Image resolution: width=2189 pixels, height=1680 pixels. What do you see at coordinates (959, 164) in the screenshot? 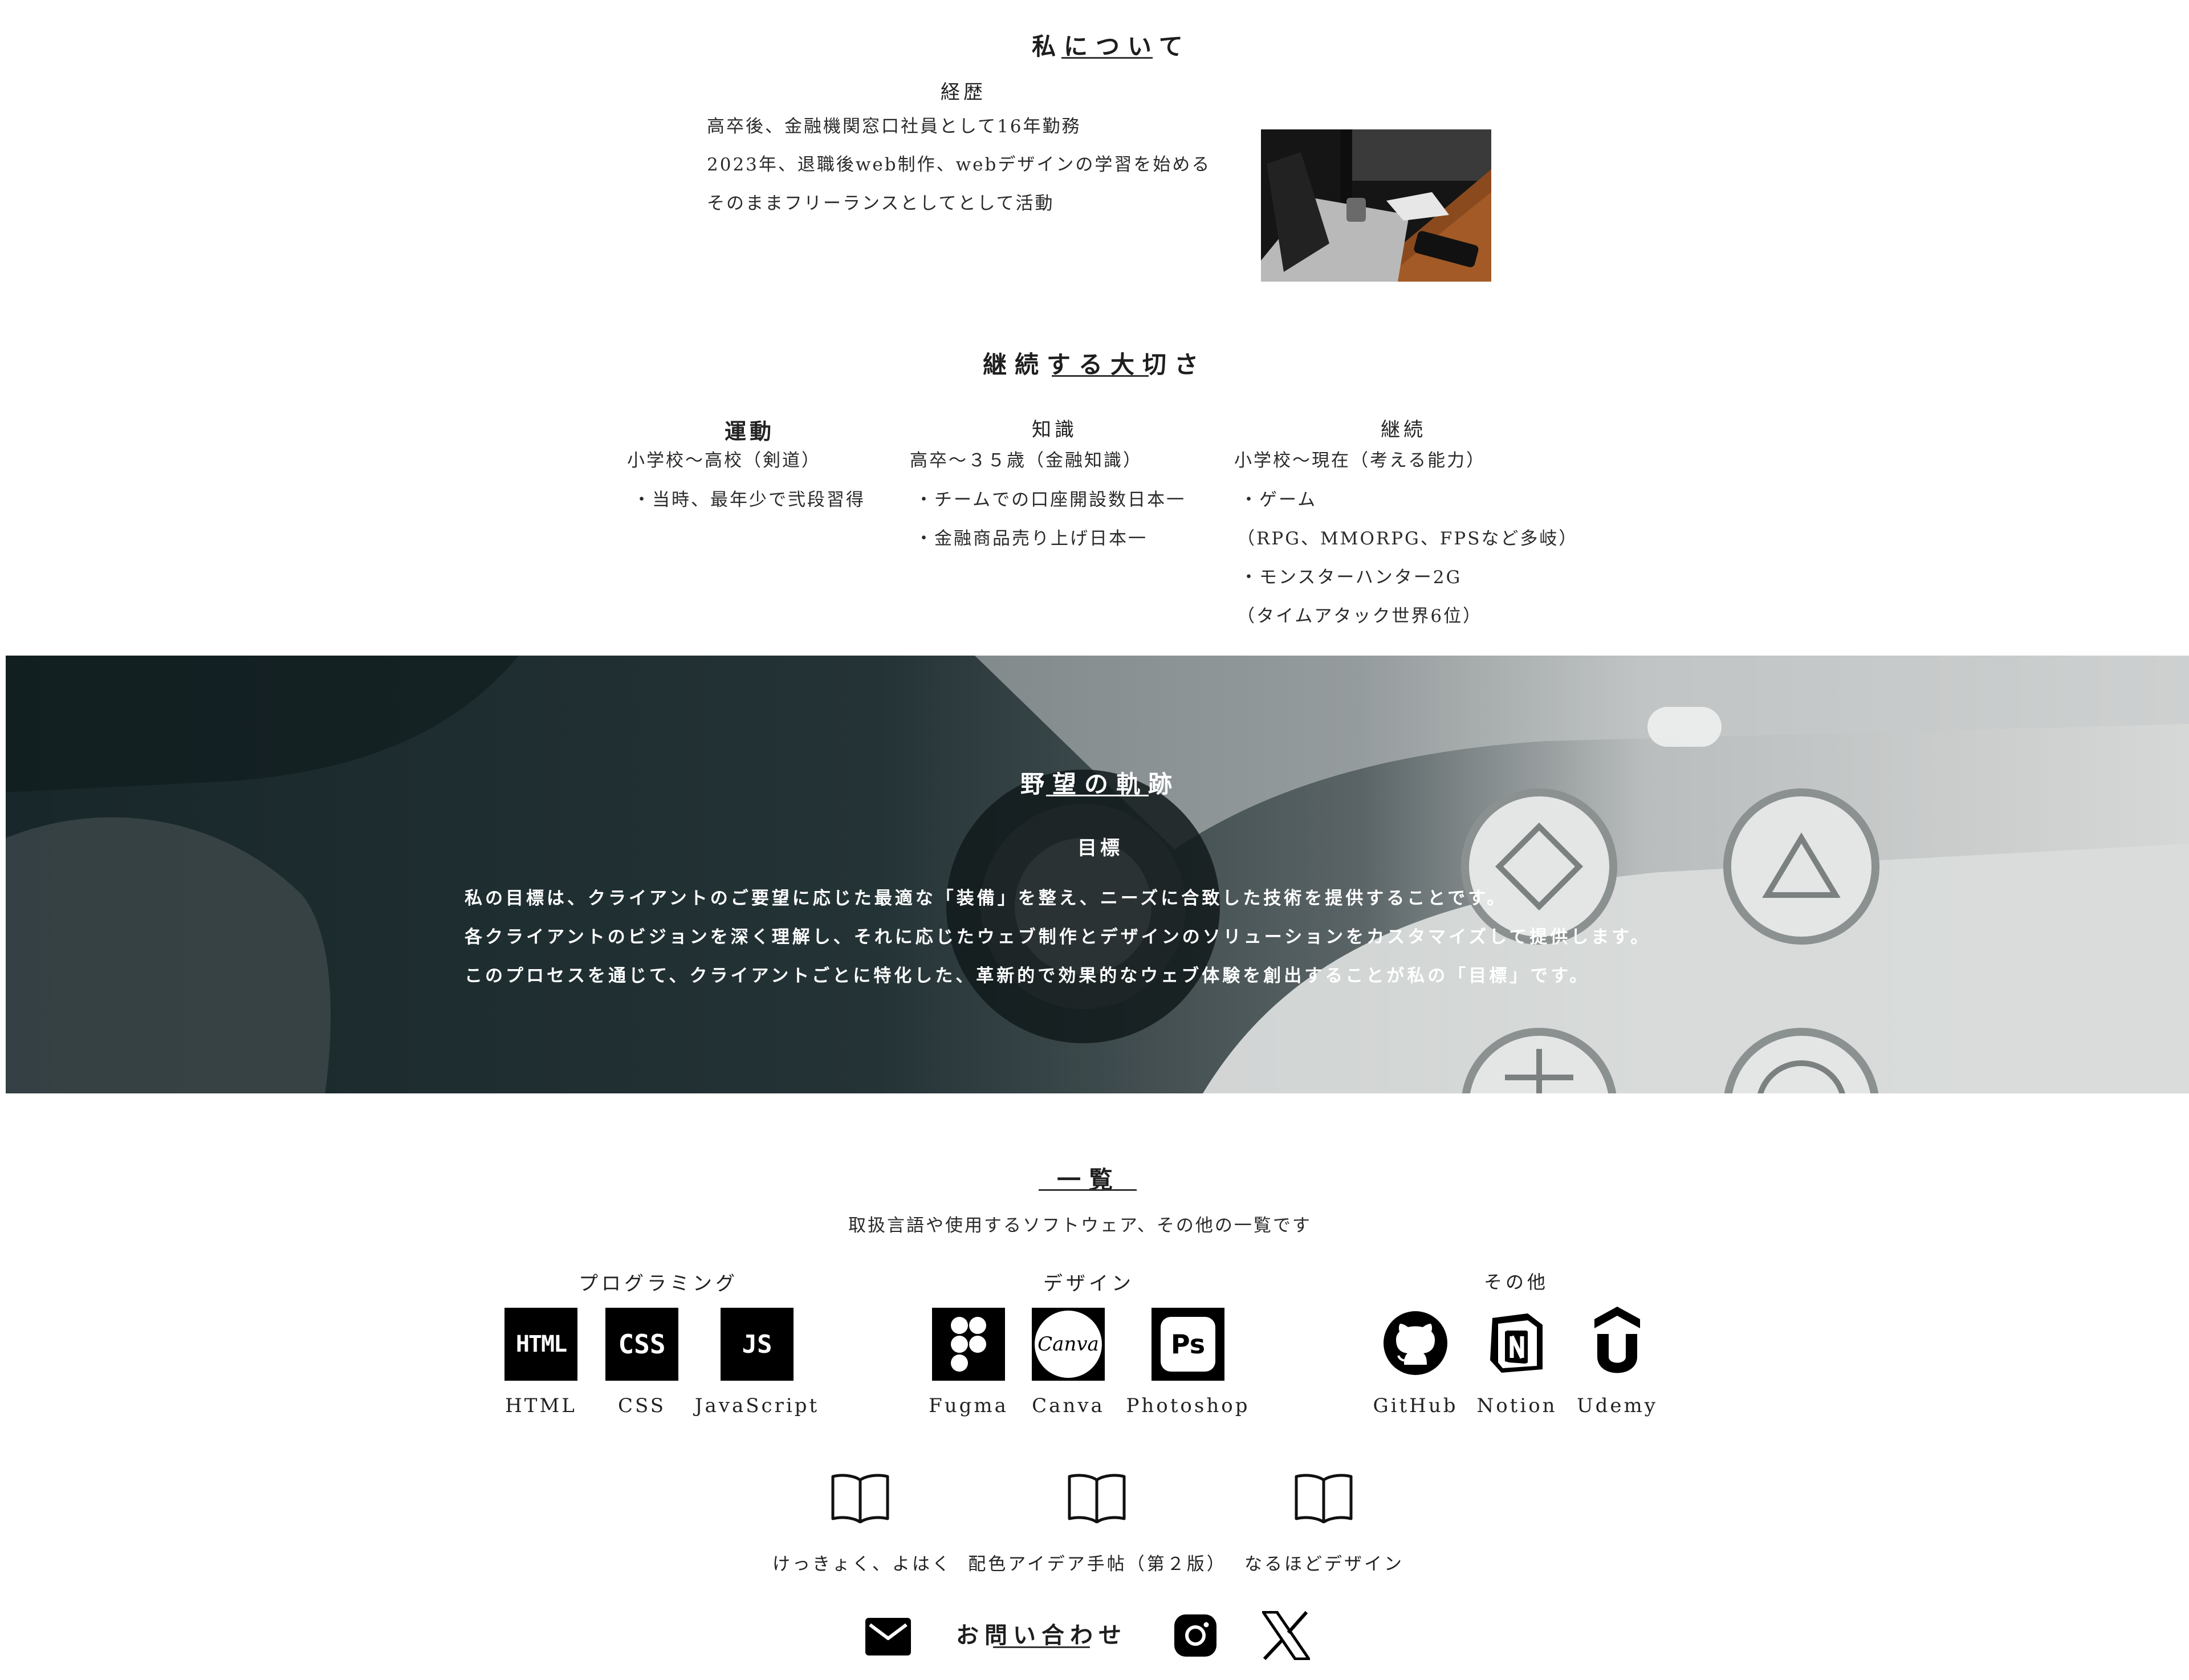
I see `career-line: 2023年、退職後web制作、webデザインの学習を始める` at bounding box center [959, 164].